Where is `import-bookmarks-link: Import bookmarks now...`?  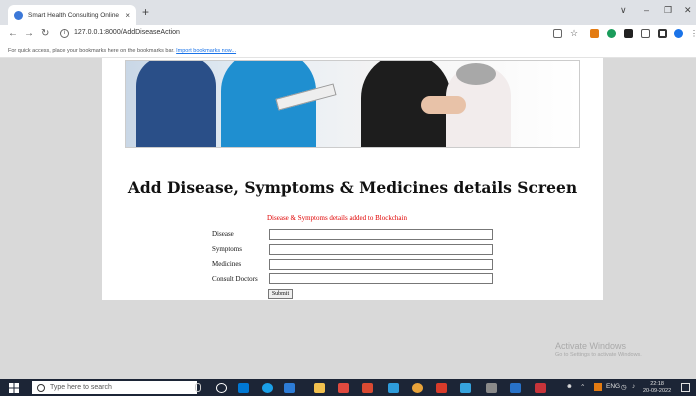 import-bookmarks-link: Import bookmarks now... is located at coordinates (206, 51).